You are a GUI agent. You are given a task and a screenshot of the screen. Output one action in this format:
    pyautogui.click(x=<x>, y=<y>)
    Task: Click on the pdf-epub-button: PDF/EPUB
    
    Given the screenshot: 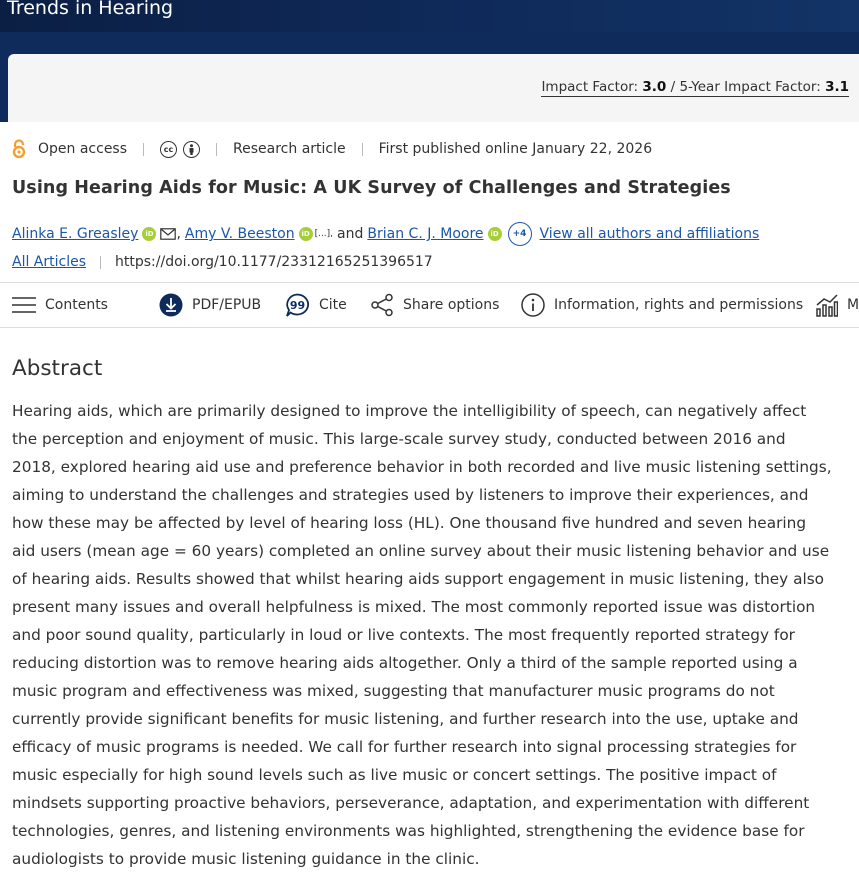 What is the action you would take?
    pyautogui.click(x=210, y=305)
    